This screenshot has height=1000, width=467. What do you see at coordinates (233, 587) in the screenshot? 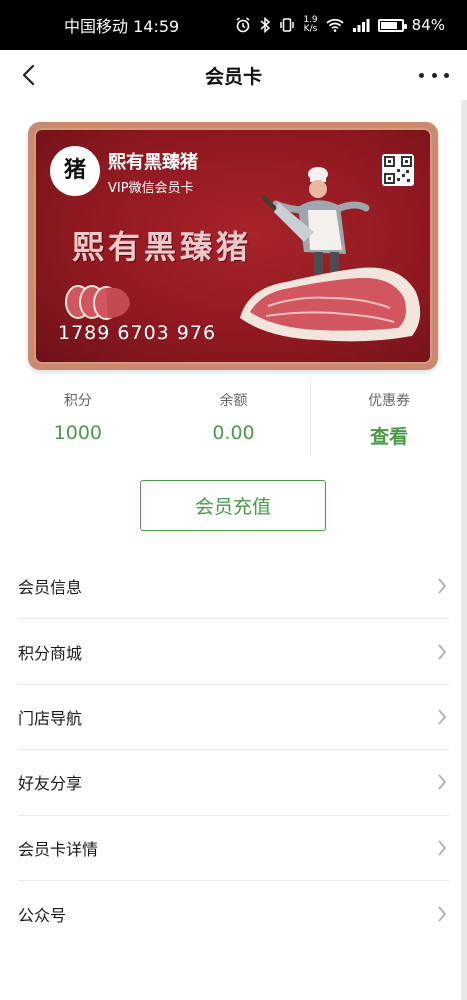
I see `menu-item-member-info: 会员信息` at bounding box center [233, 587].